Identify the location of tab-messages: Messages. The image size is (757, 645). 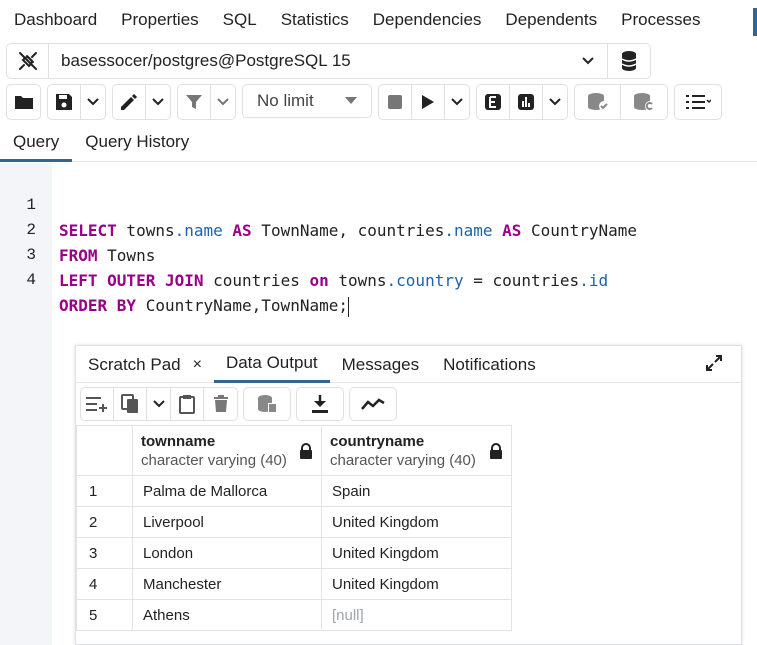
(380, 364).